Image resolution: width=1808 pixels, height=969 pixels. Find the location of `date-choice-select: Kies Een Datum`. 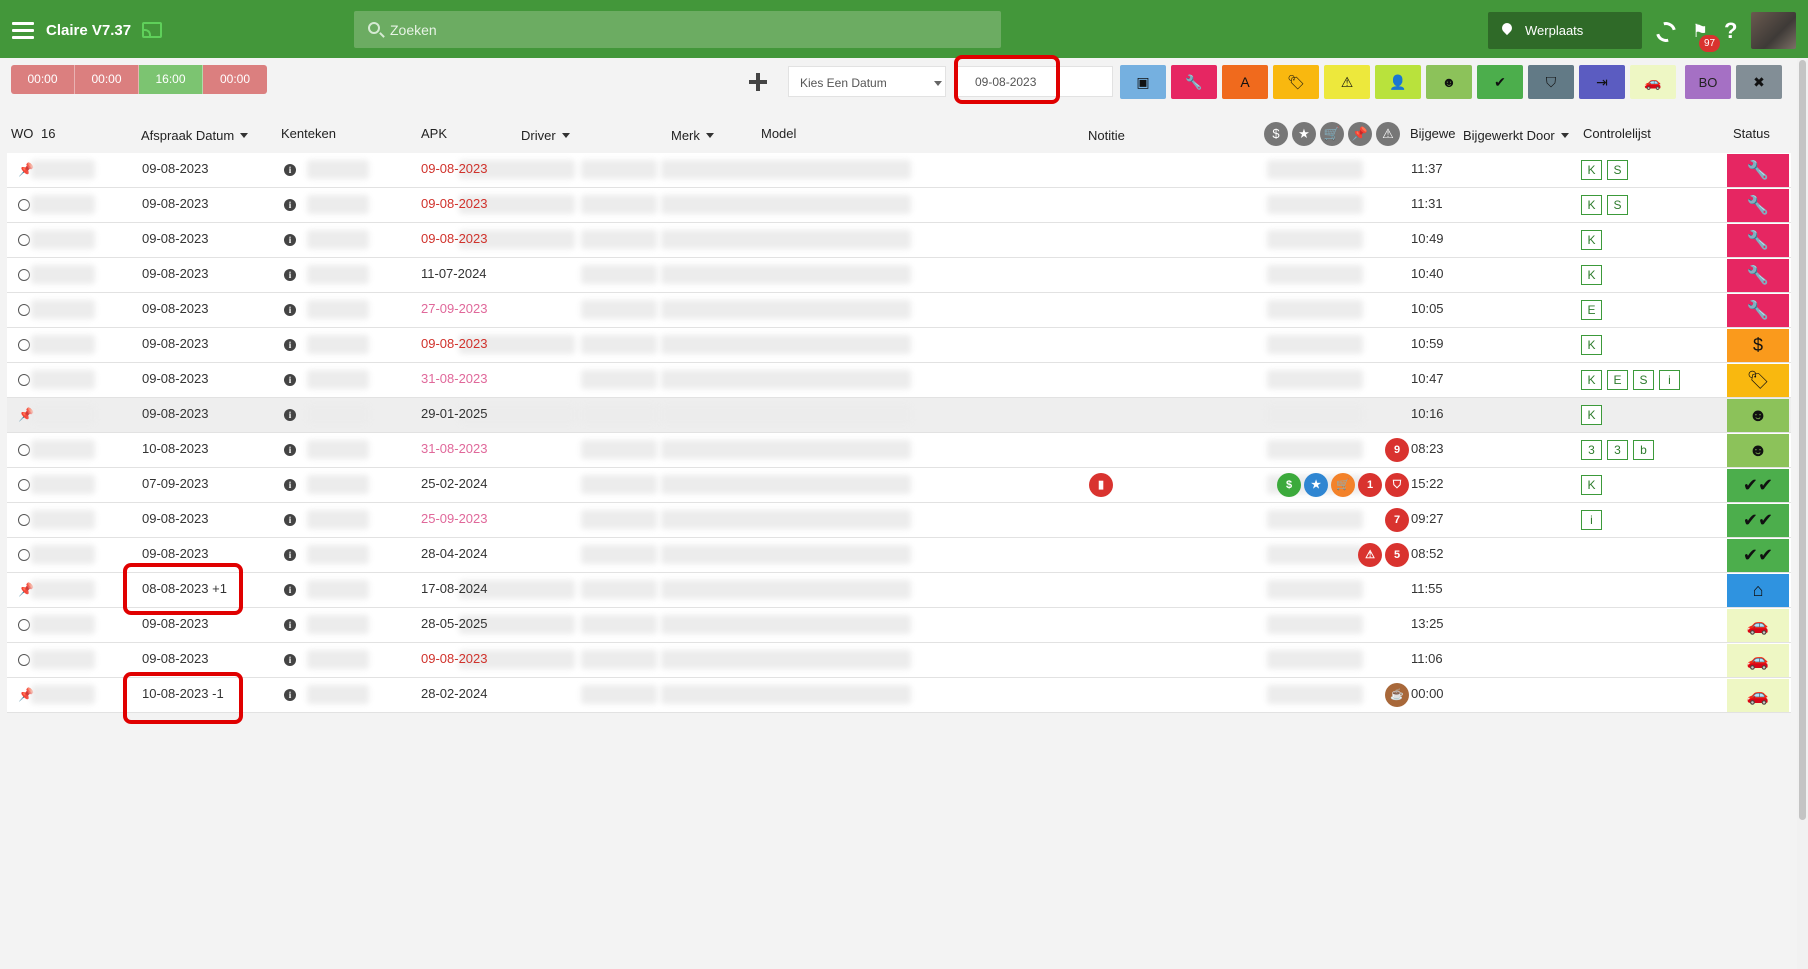

date-choice-select: Kies Een Datum is located at coordinates (867, 81).